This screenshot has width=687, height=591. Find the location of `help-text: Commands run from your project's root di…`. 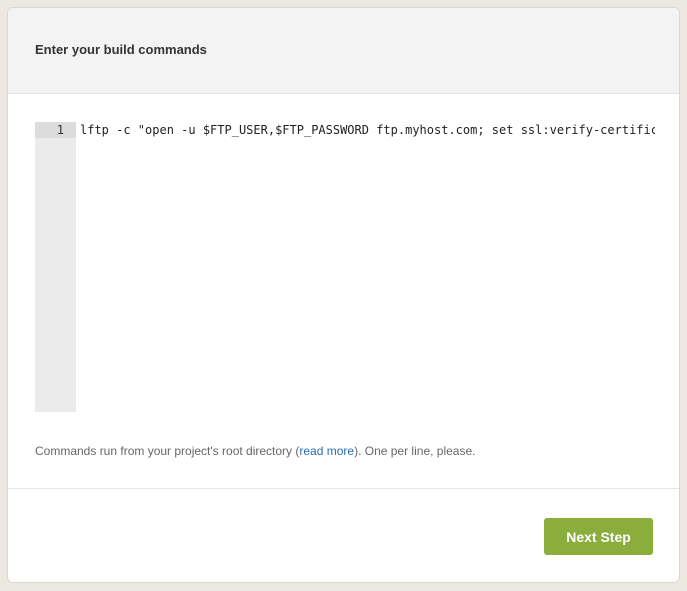

help-text: Commands run from your project's root di… is located at coordinates (255, 451).